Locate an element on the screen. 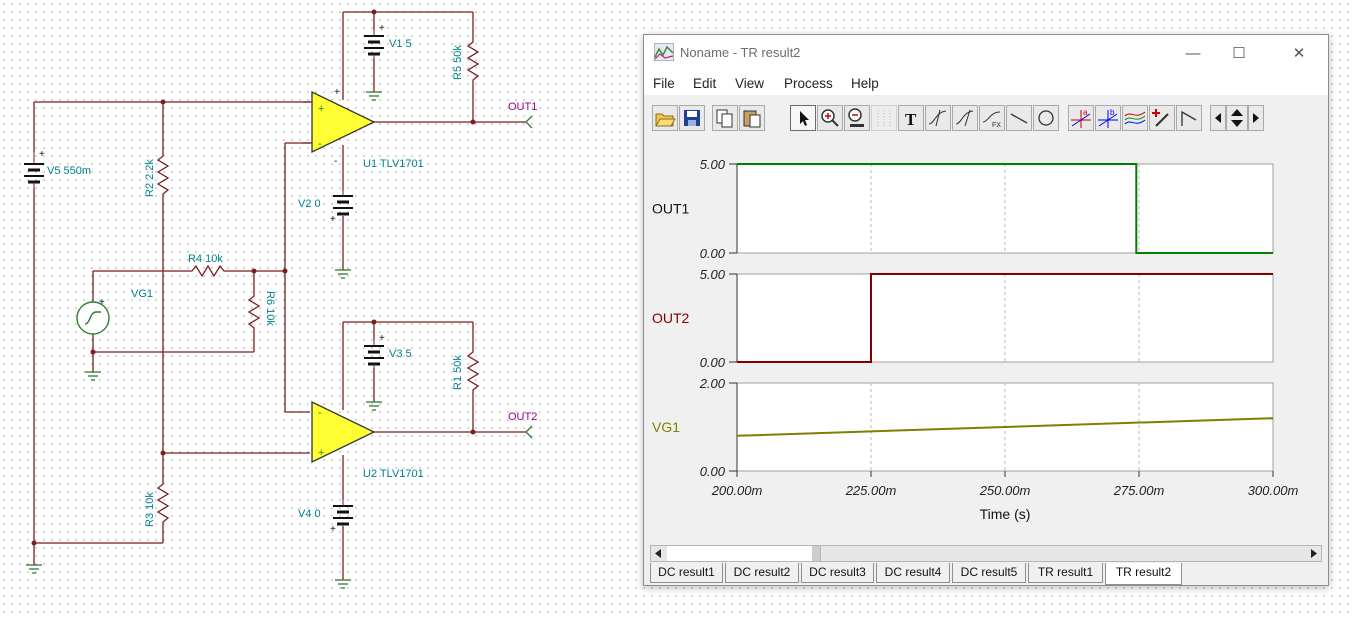  menu-edit: Edit is located at coordinates (704, 83).